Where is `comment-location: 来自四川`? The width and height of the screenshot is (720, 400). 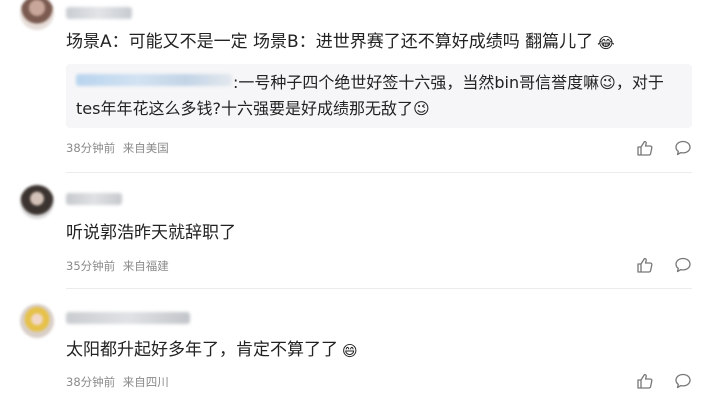
comment-location: 来自四川 is located at coordinates (145, 382).